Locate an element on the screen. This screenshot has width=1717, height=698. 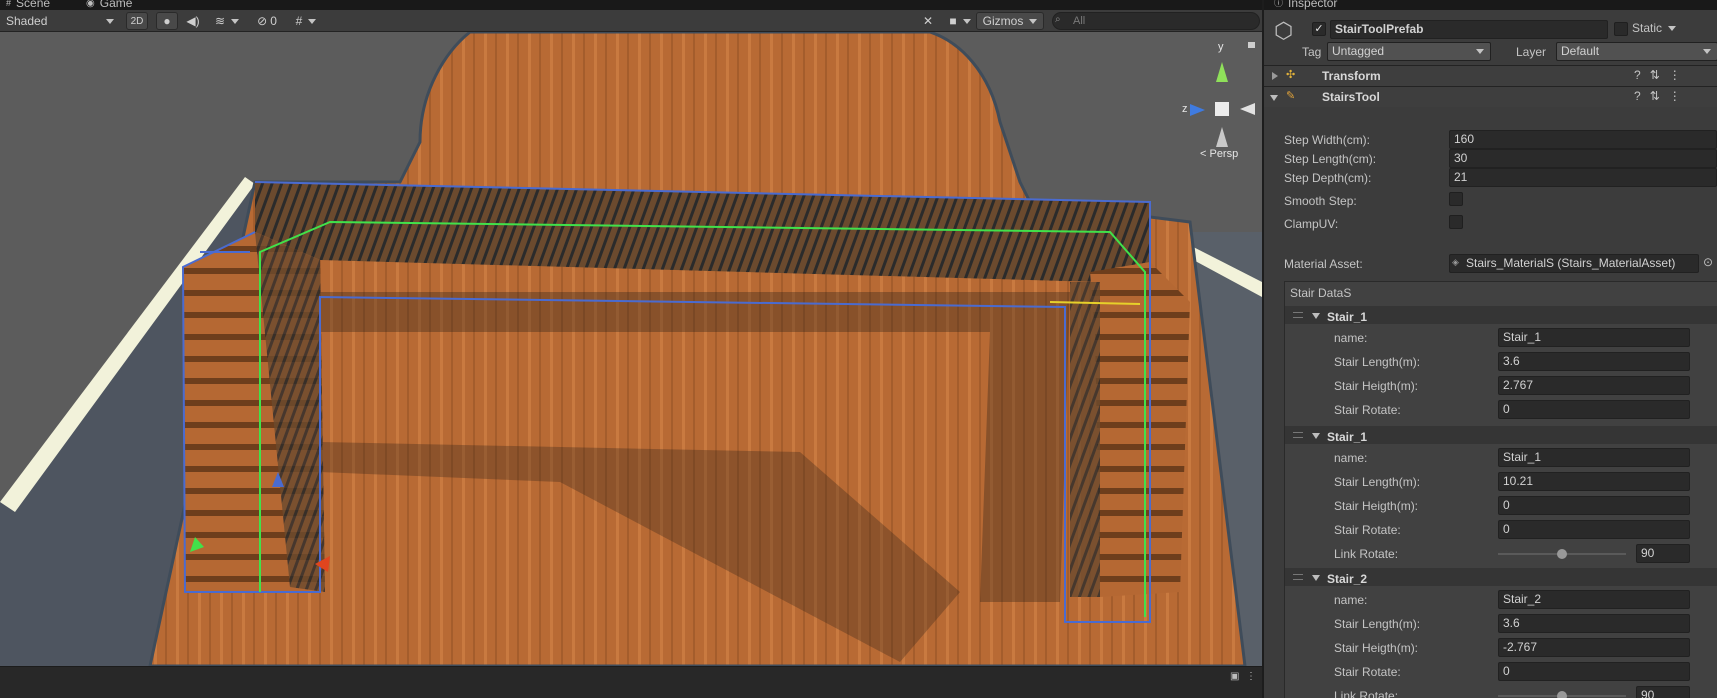
tab-game: ◉ Game is located at coordinates (109, 5).